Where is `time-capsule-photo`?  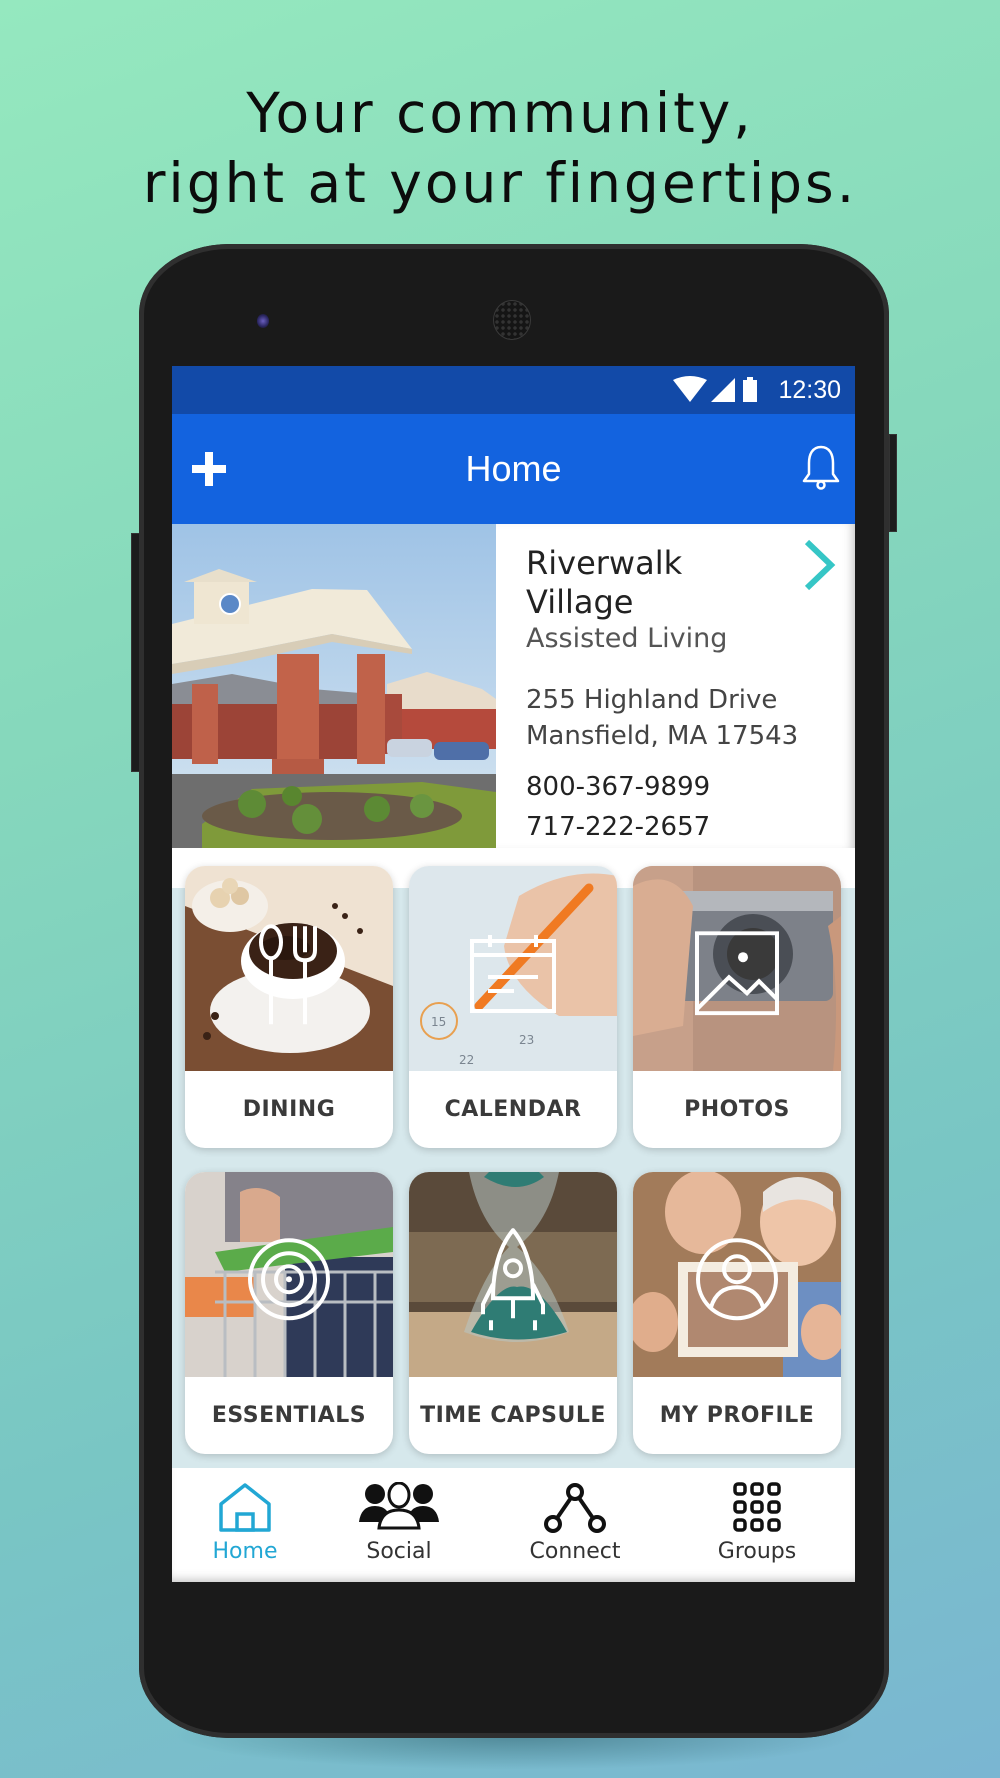
time-capsule-photo is located at coordinates (513, 1274).